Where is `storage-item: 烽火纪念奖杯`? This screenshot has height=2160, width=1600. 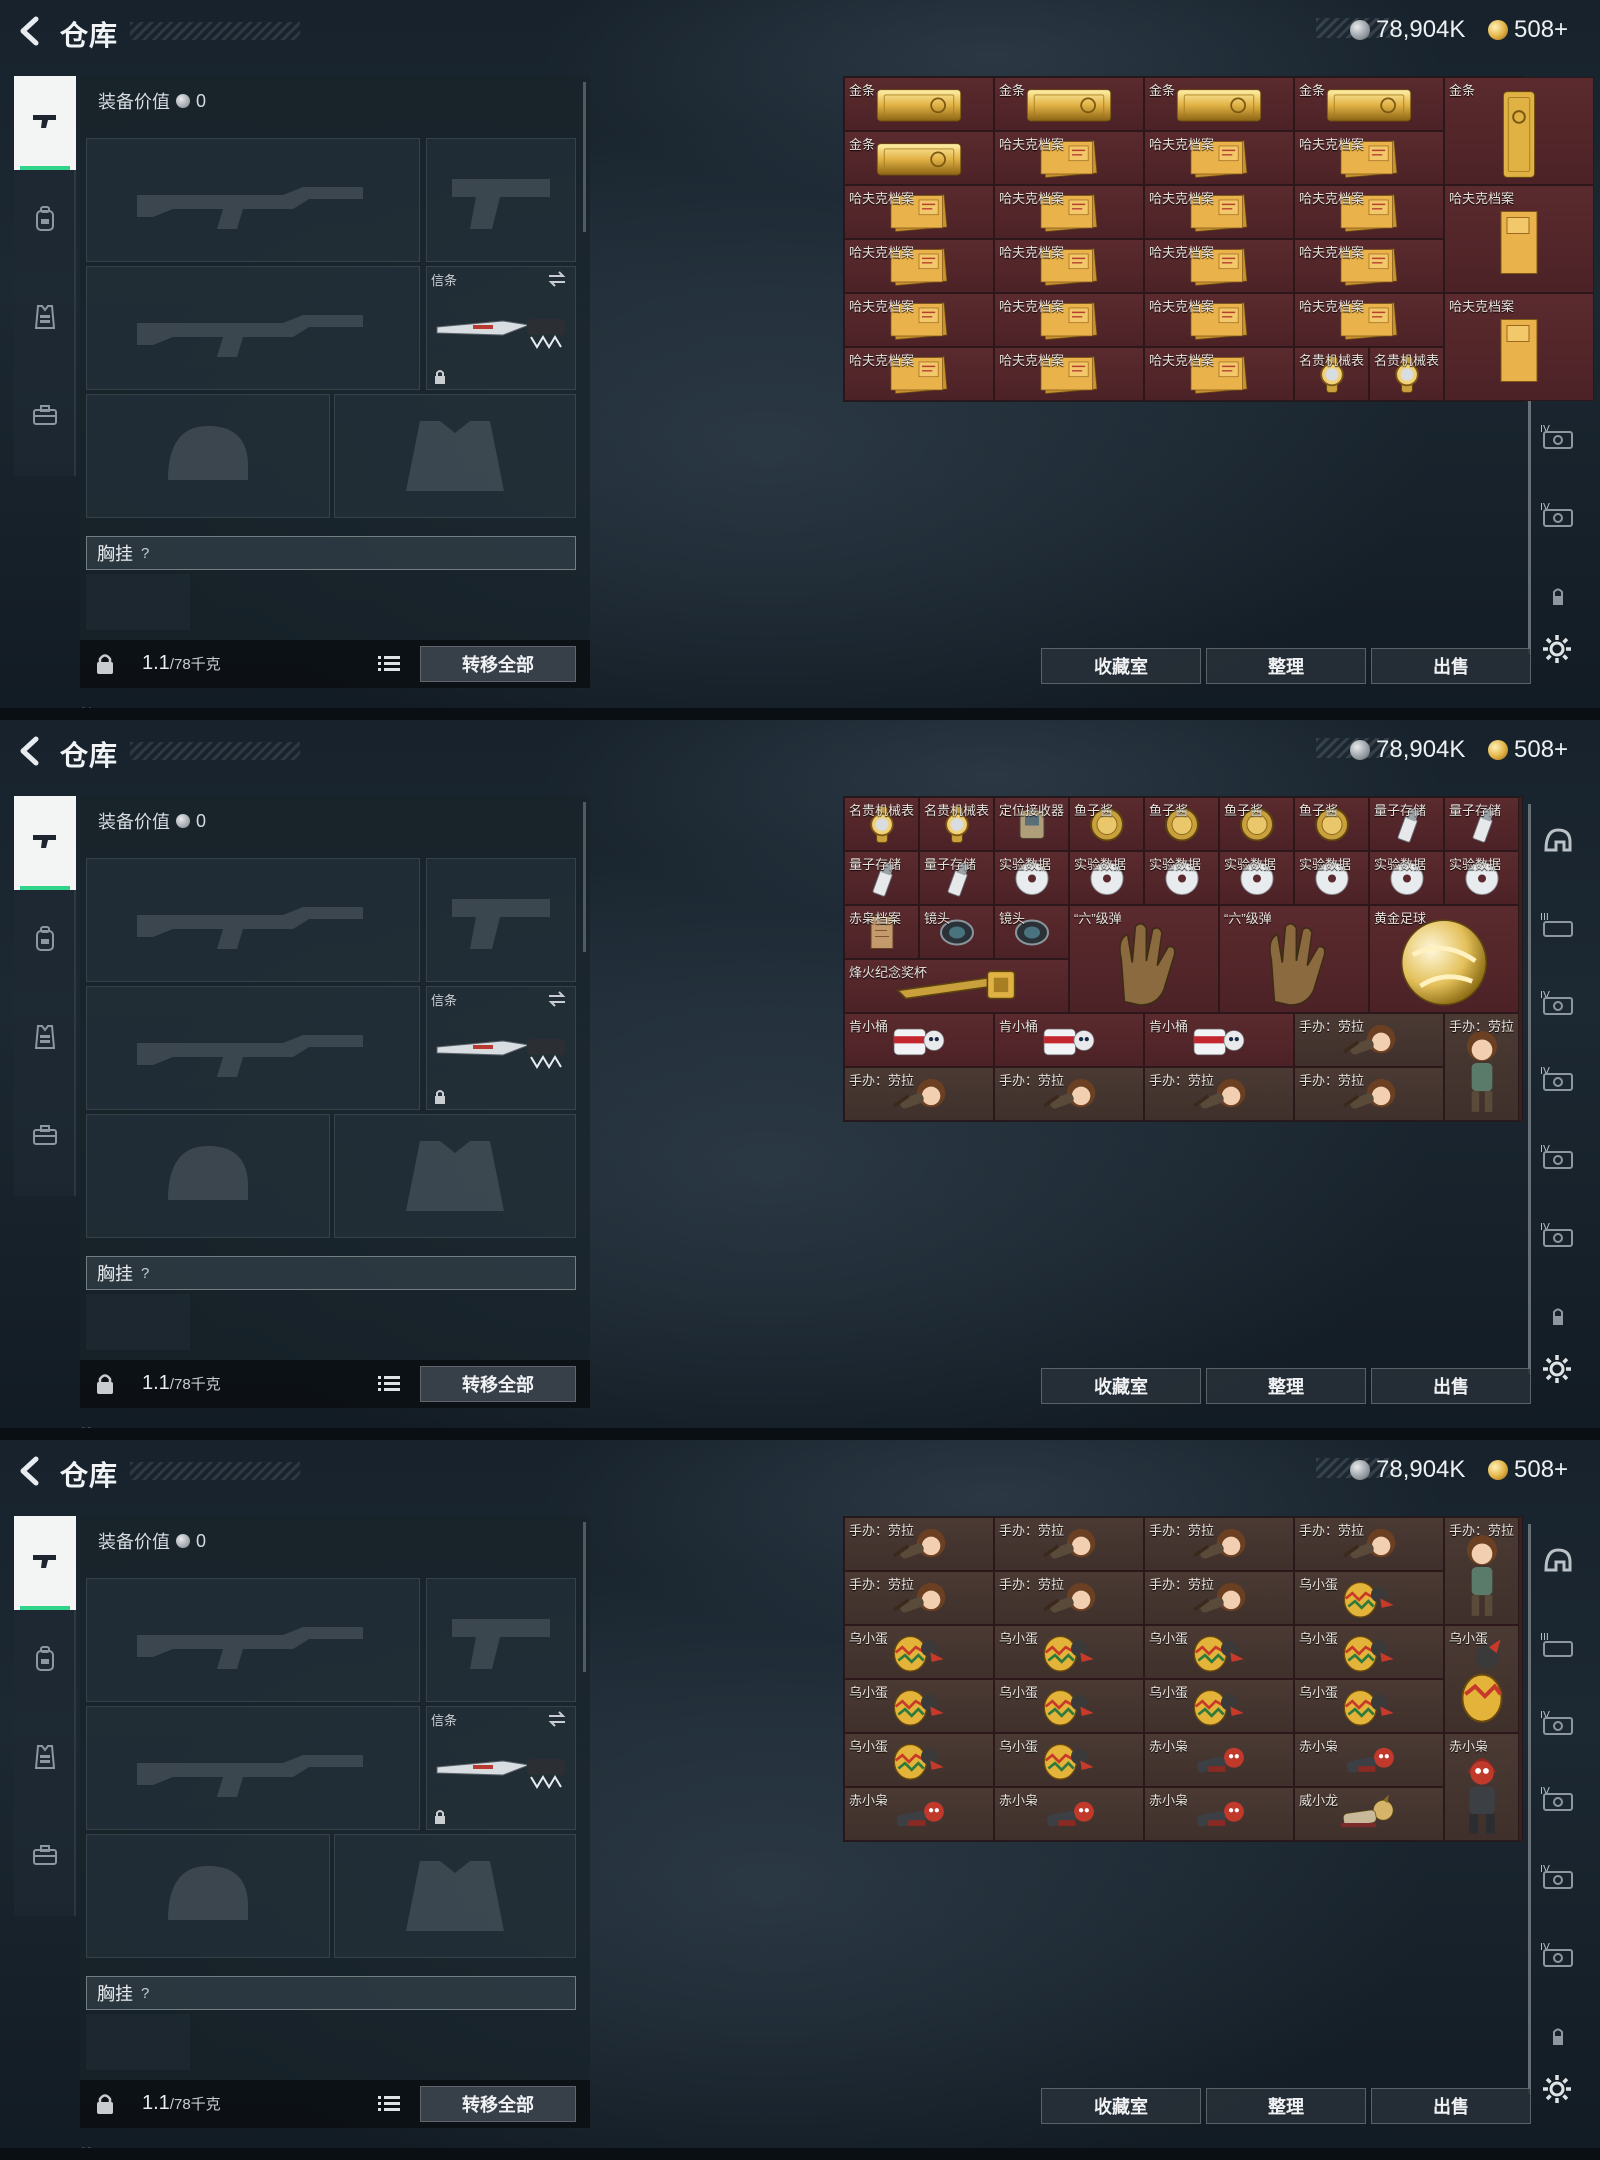 storage-item: 烽火纪念奖杯 is located at coordinates (956, 986).